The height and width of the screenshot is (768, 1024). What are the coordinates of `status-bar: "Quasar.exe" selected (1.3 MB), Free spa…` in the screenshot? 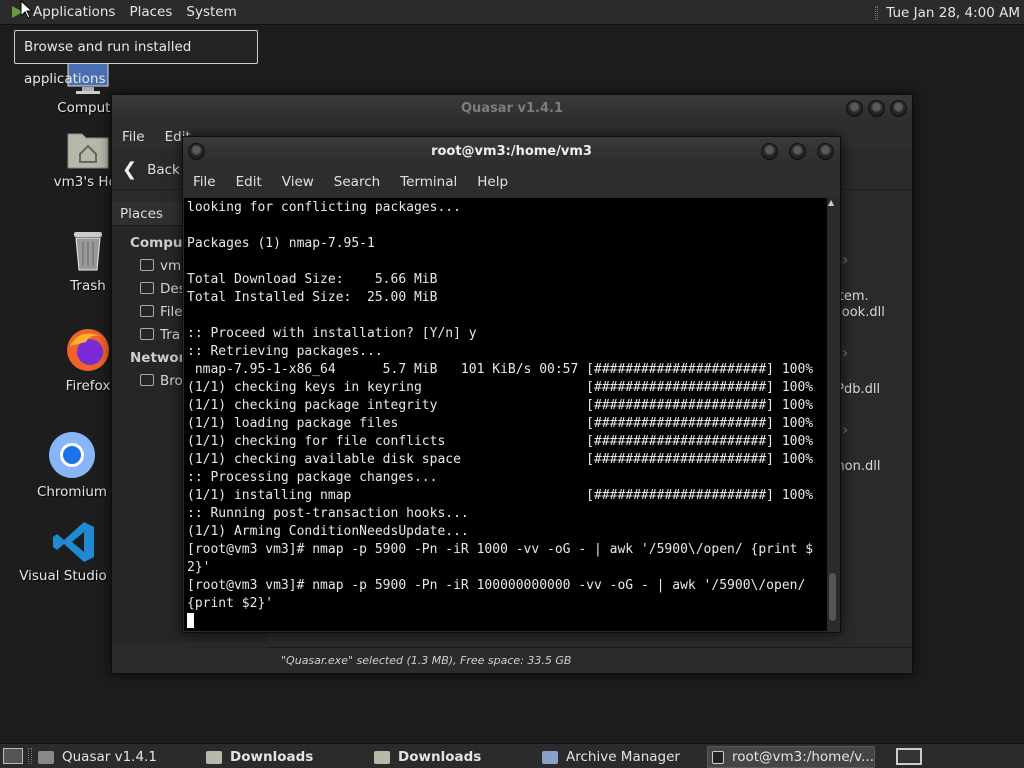 It's located at (589, 660).